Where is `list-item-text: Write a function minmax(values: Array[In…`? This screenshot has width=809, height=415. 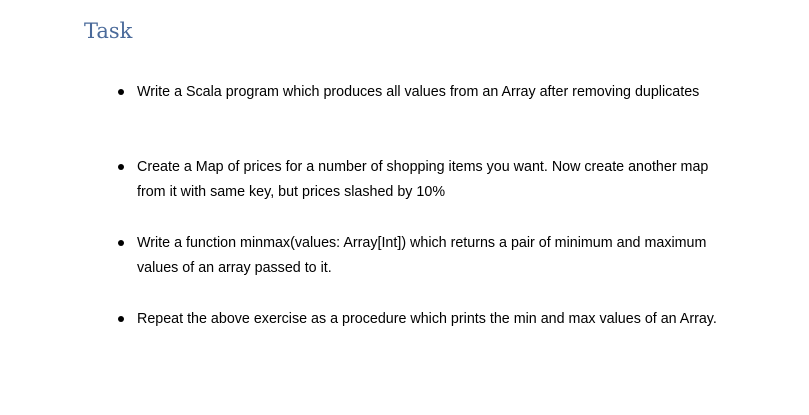
list-item-text: Write a function minmax(values: Array[In… is located at coordinates (422, 255).